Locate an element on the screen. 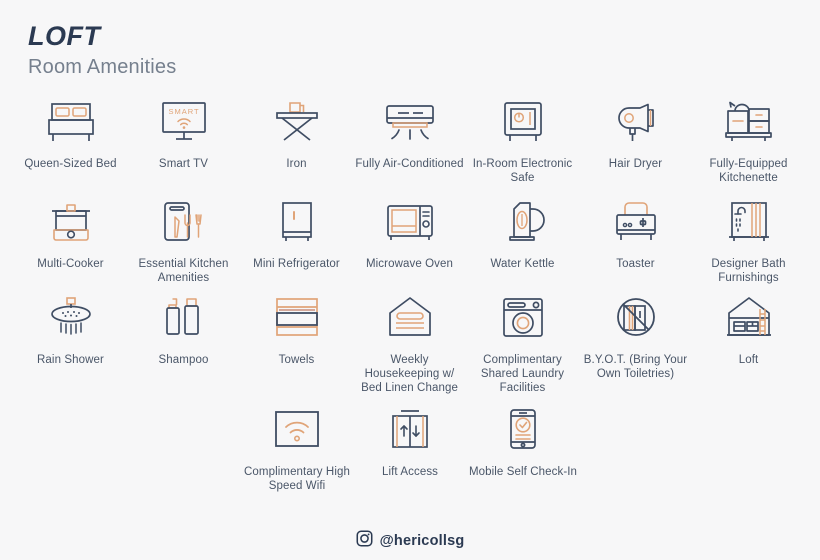 This screenshot has width=820, height=560. instagram-handle: @hericollsg is located at coordinates (422, 541).